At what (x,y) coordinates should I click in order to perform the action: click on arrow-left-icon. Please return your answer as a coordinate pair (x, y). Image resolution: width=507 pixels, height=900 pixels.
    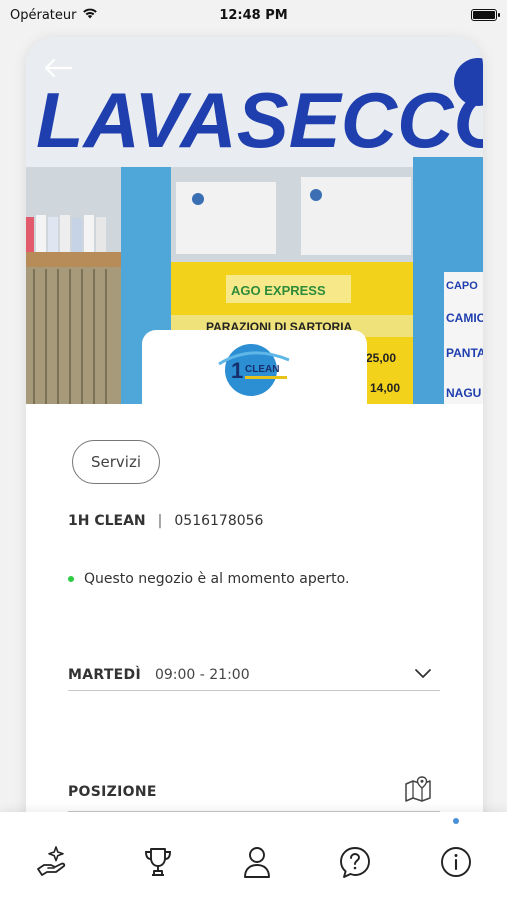
    Looking at the image, I should click on (58, 68).